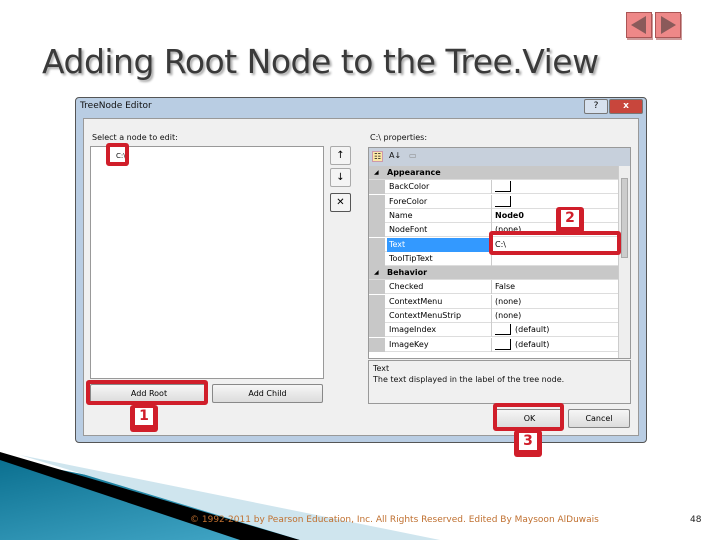 This screenshot has height=540, width=720. Describe the element at coordinates (494, 301) in the screenshot. I see `property-row-contextmenu: ContextMenu (none)` at that location.